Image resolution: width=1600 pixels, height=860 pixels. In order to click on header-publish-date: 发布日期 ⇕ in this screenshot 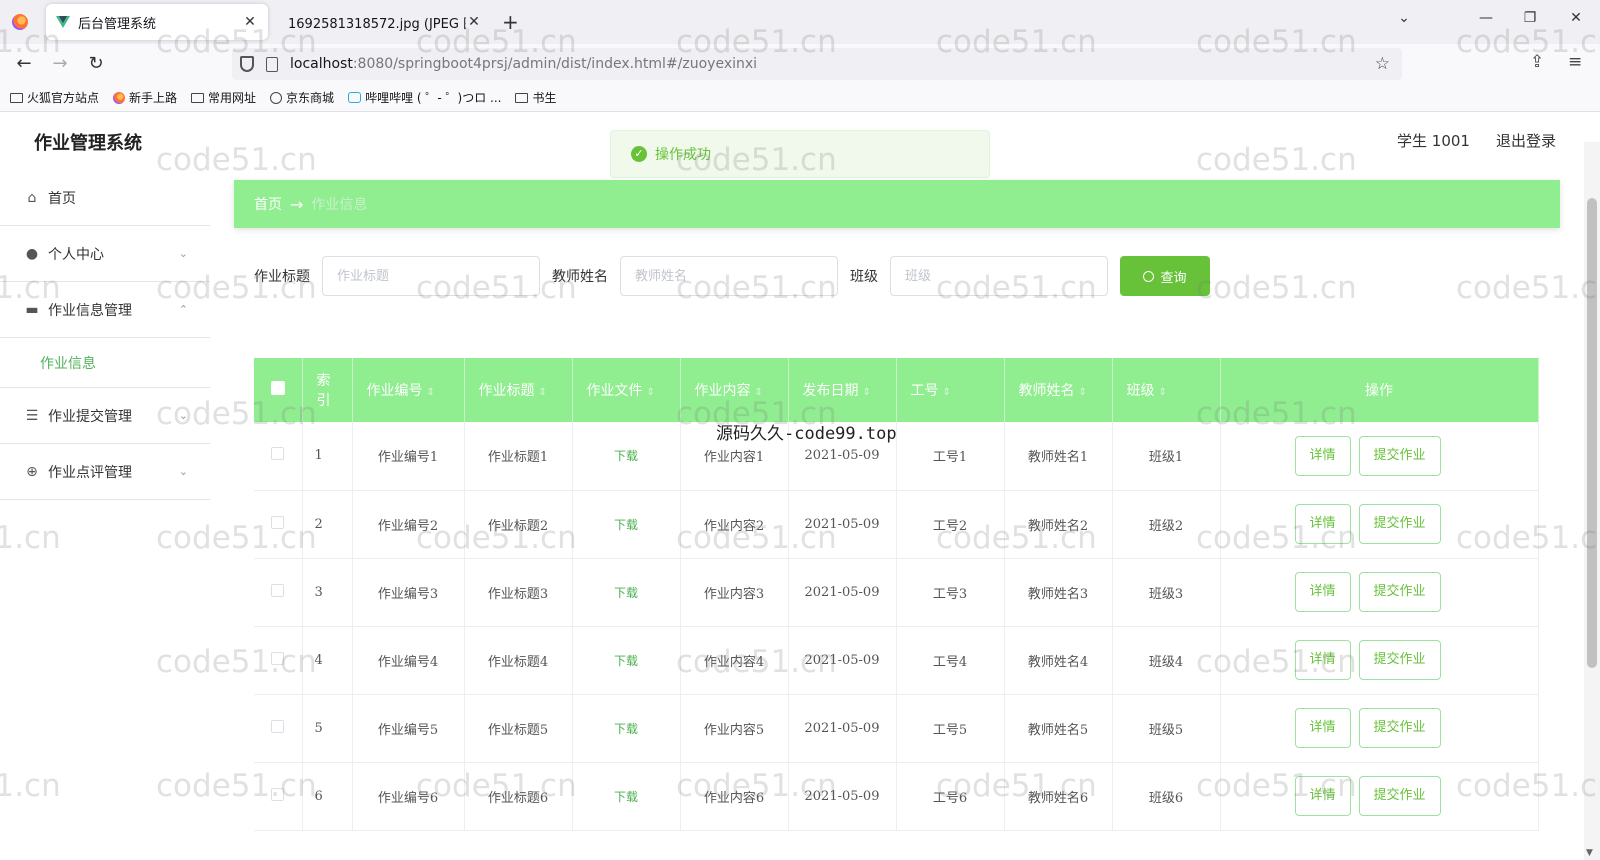, I will do `click(842, 390)`.